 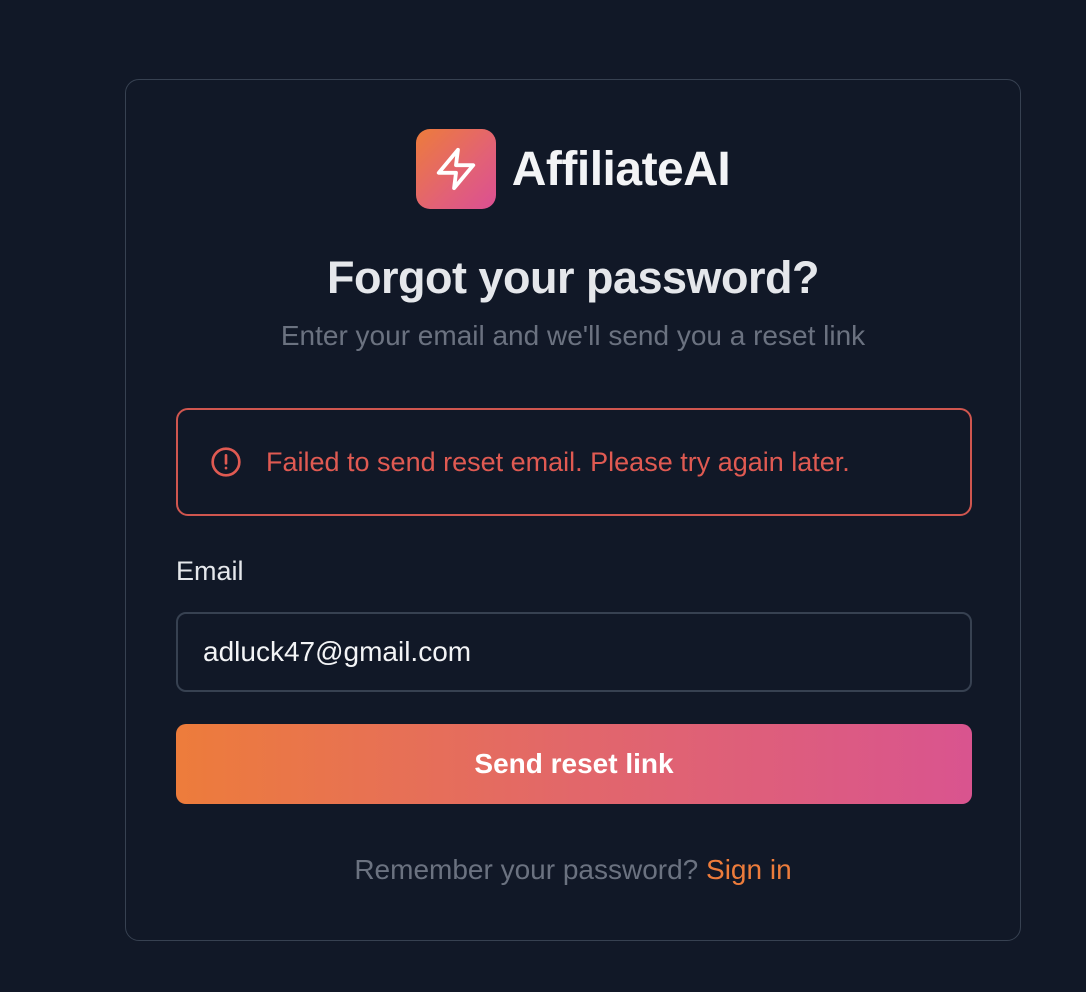 I want to click on email-label: Email, so click(x=210, y=571).